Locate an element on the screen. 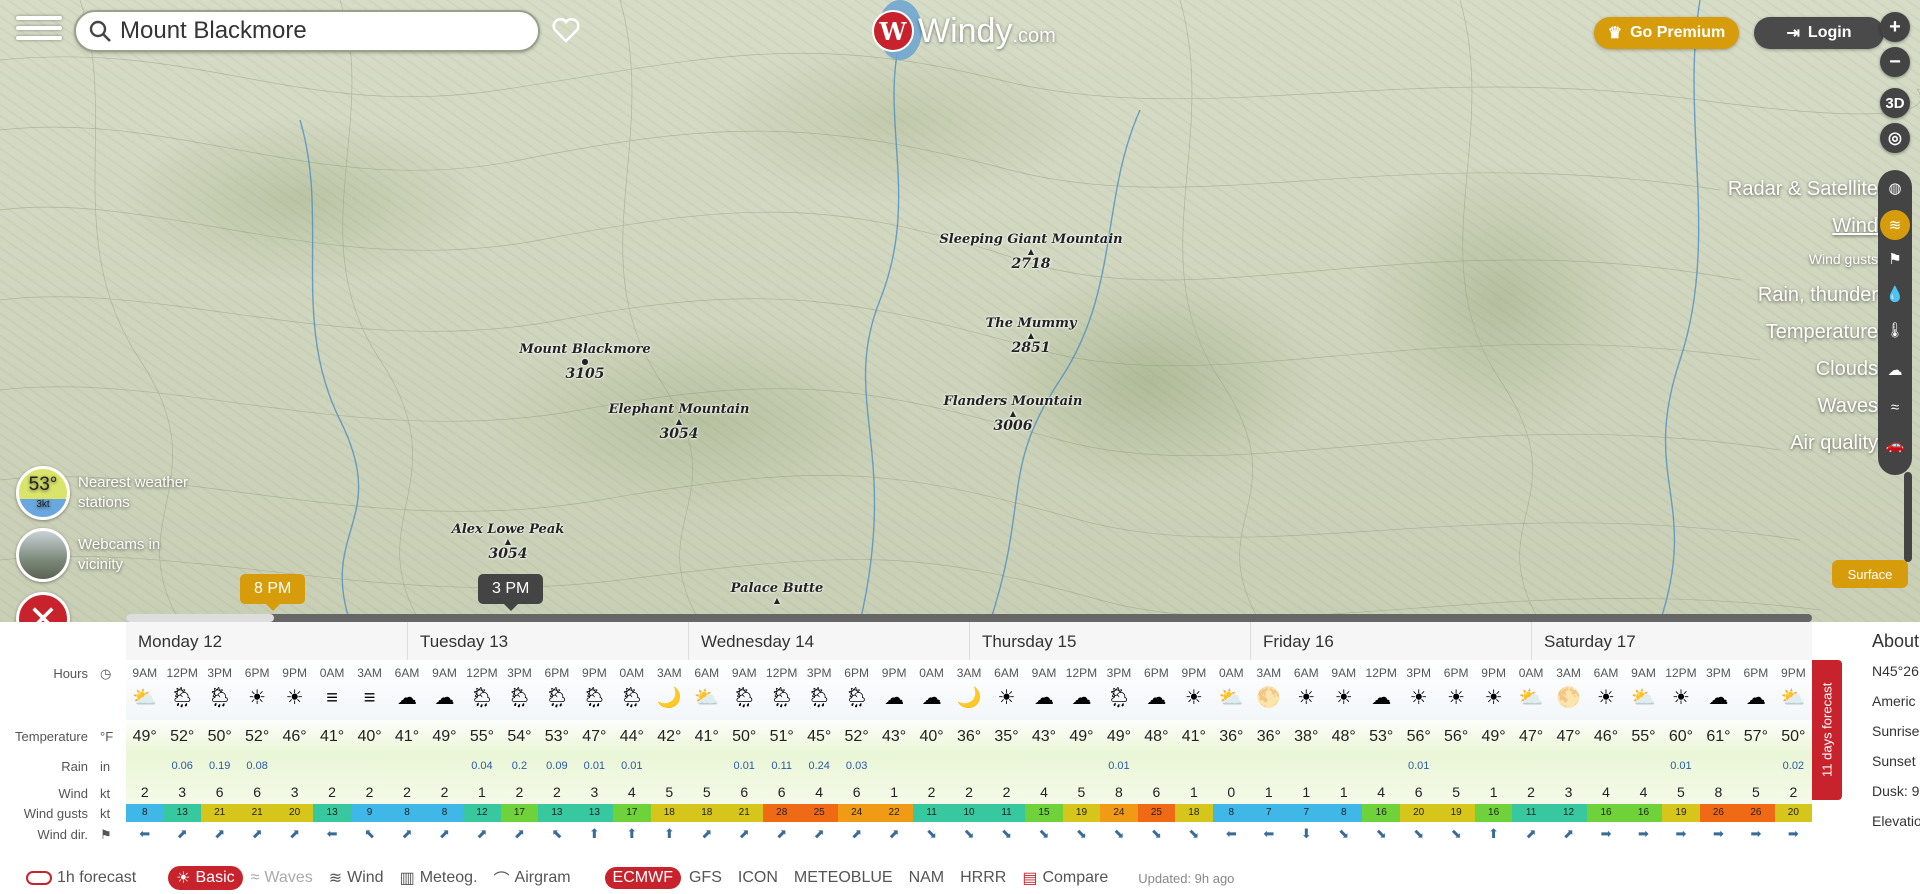 This screenshot has width=1920, height=894. layer-wind-gusts: Wind gusts is located at coordinates (1843, 259).